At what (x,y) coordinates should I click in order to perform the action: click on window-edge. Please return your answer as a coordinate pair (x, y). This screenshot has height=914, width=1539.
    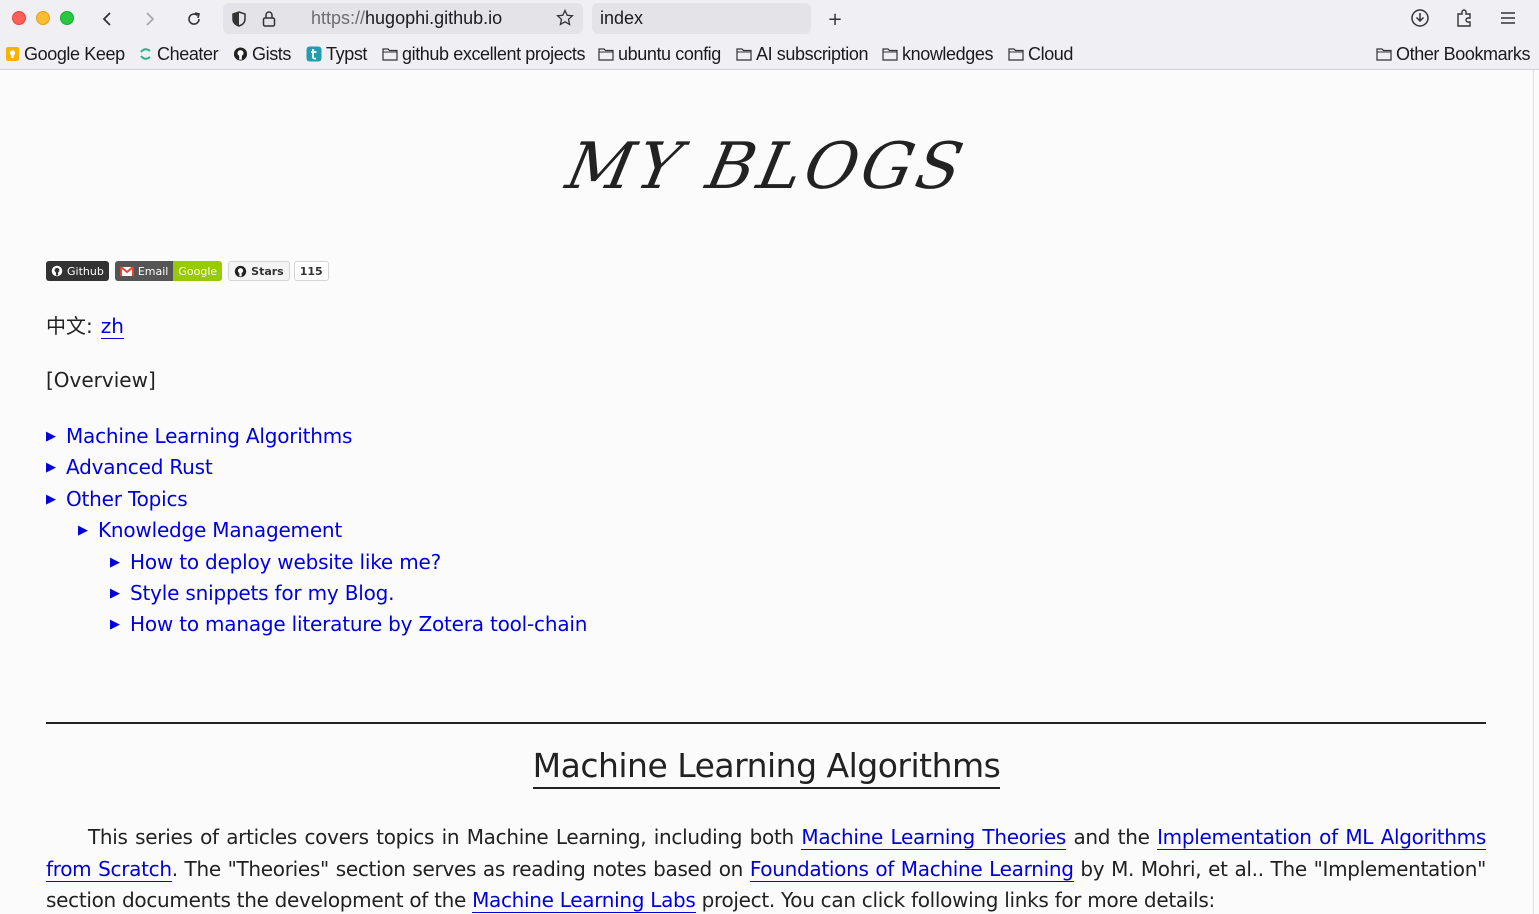
    Looking at the image, I should click on (1536, 492).